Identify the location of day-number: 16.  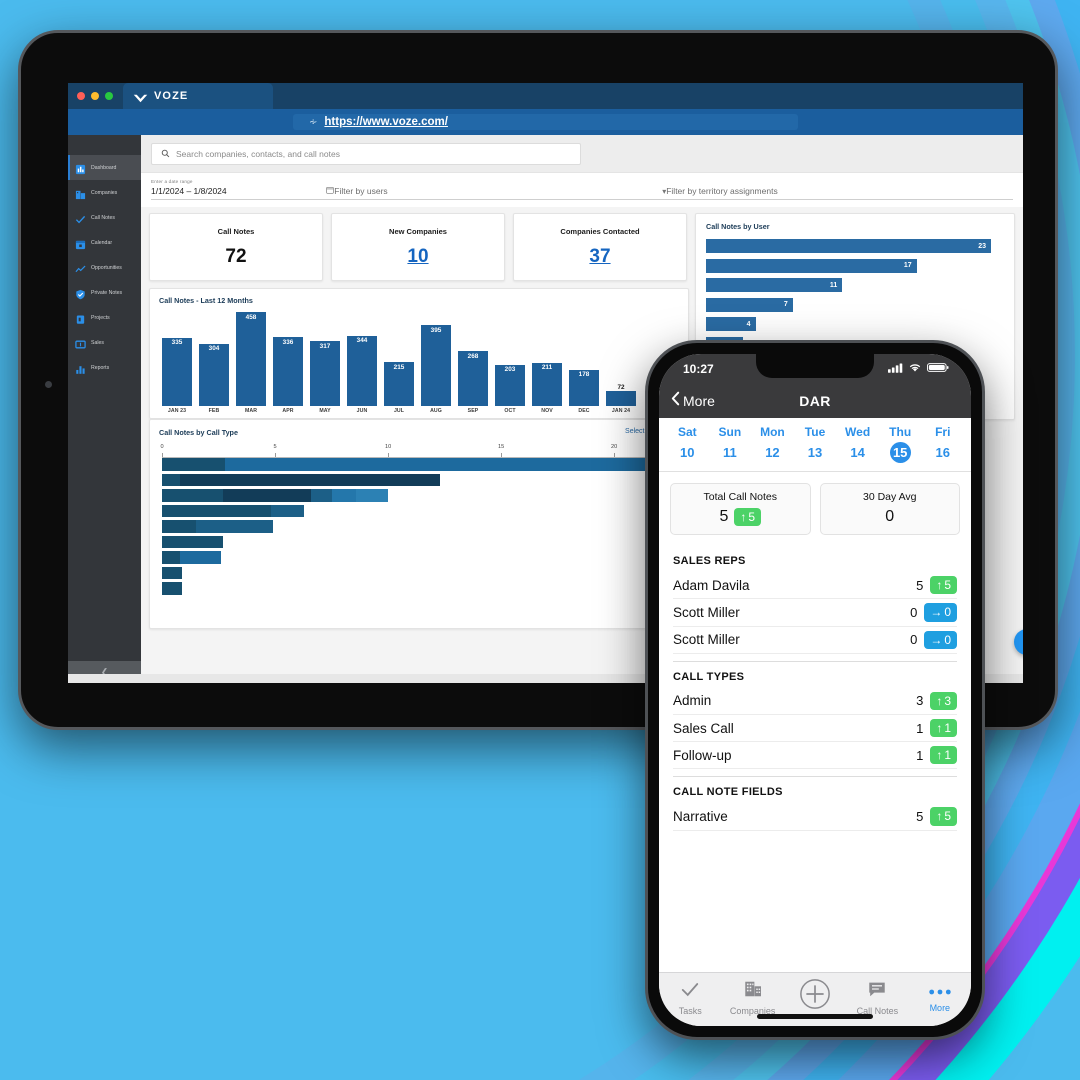
(942, 452).